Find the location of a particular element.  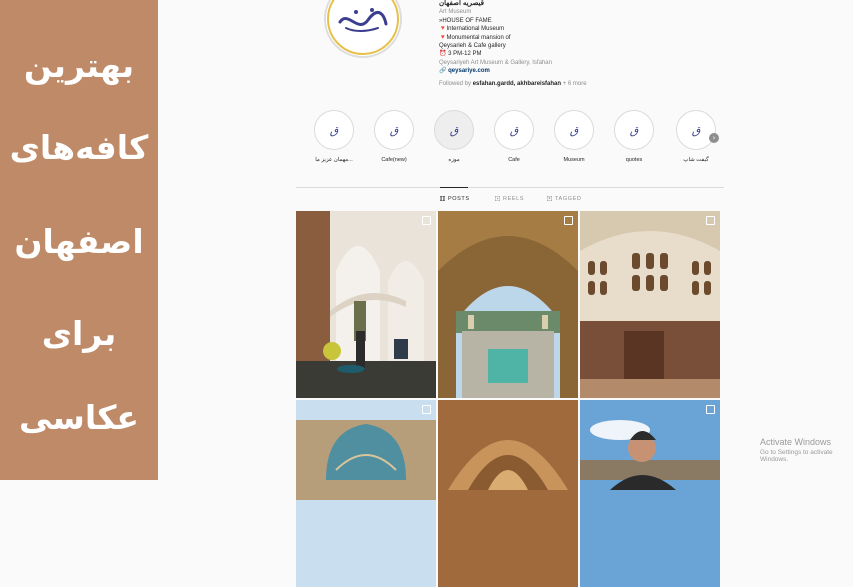

highlight-label: Cafe(new) is located at coordinates (394, 160).